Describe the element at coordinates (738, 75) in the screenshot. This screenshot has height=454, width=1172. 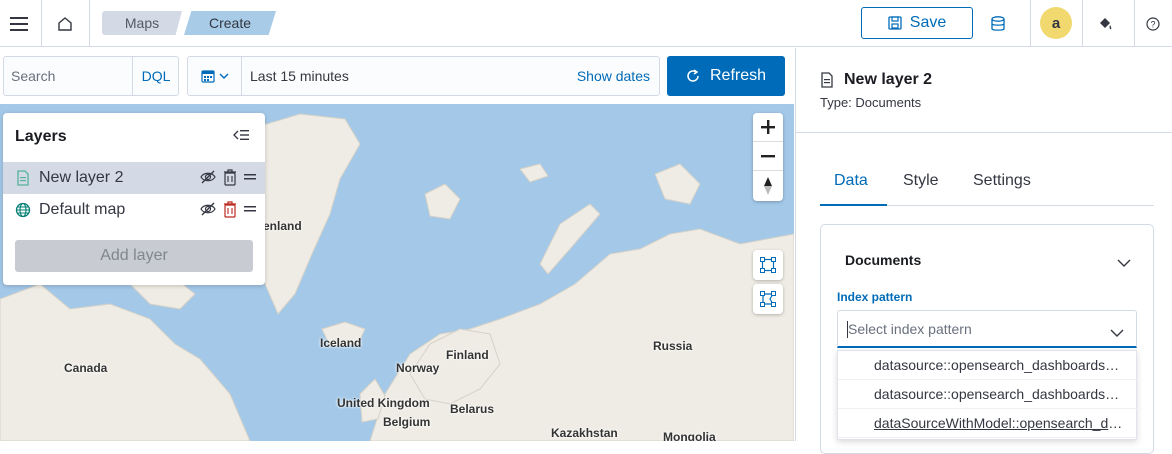
I see `refresh-label: Refresh` at that location.